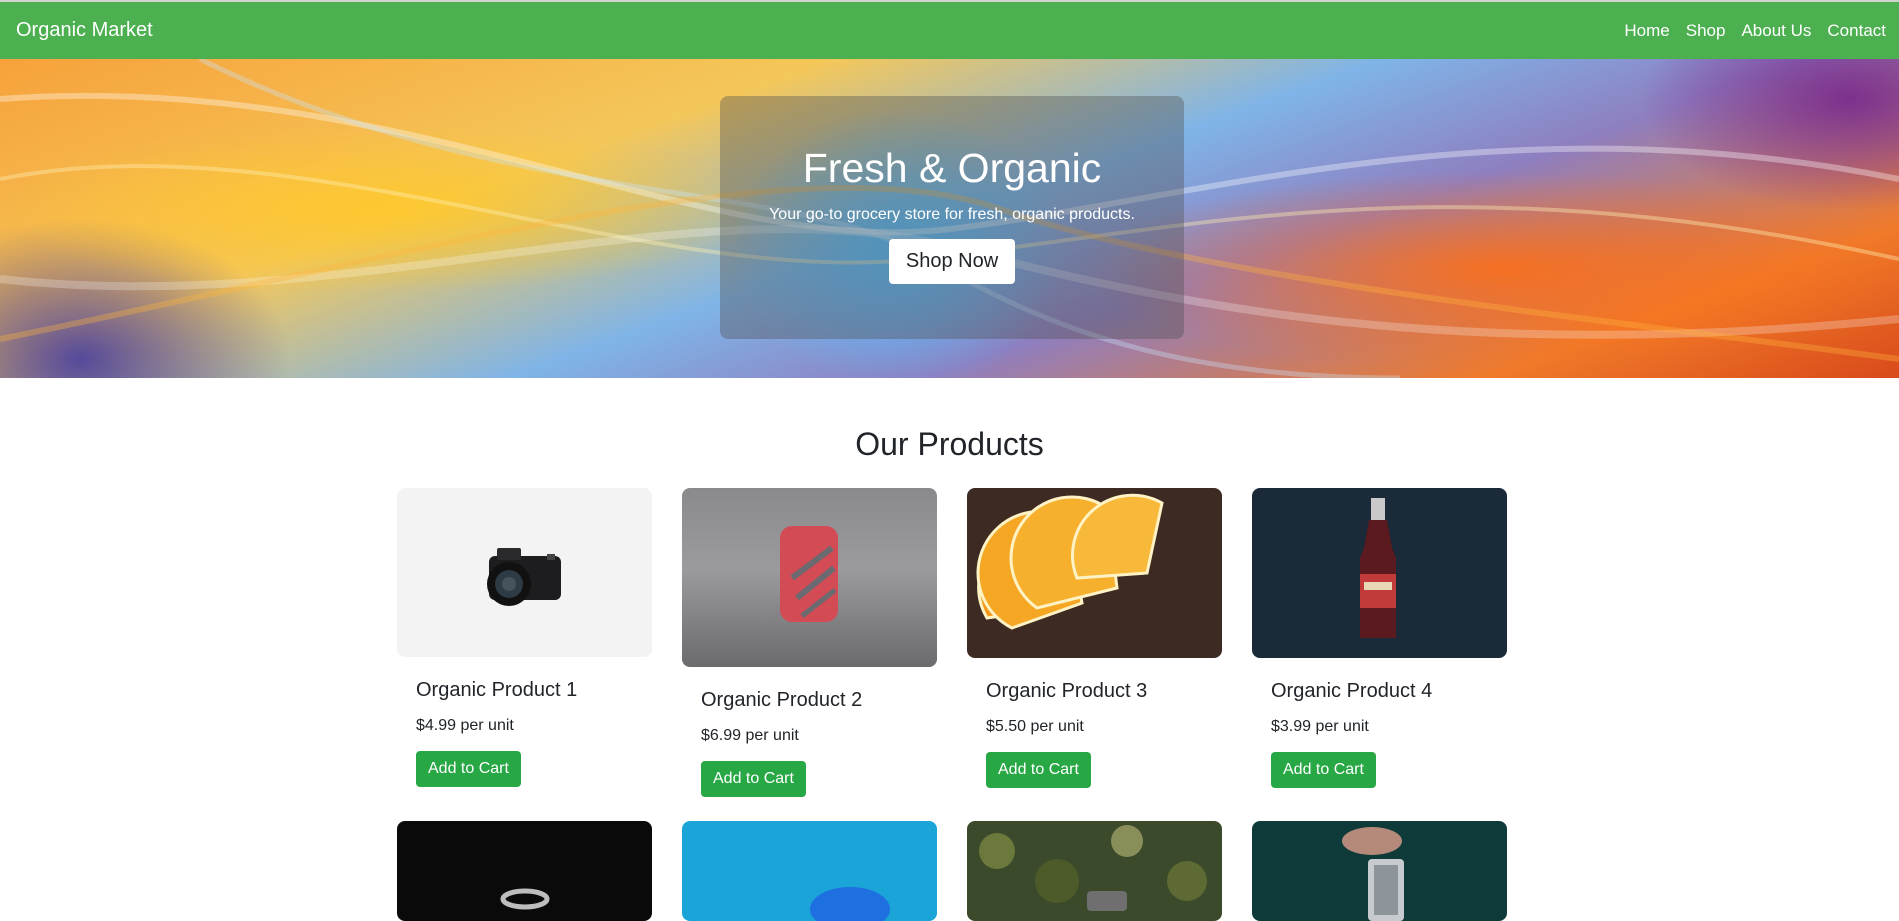 This screenshot has width=1899, height=921. What do you see at coordinates (1352, 691) in the screenshot?
I see `product-name: Organic Product 4` at bounding box center [1352, 691].